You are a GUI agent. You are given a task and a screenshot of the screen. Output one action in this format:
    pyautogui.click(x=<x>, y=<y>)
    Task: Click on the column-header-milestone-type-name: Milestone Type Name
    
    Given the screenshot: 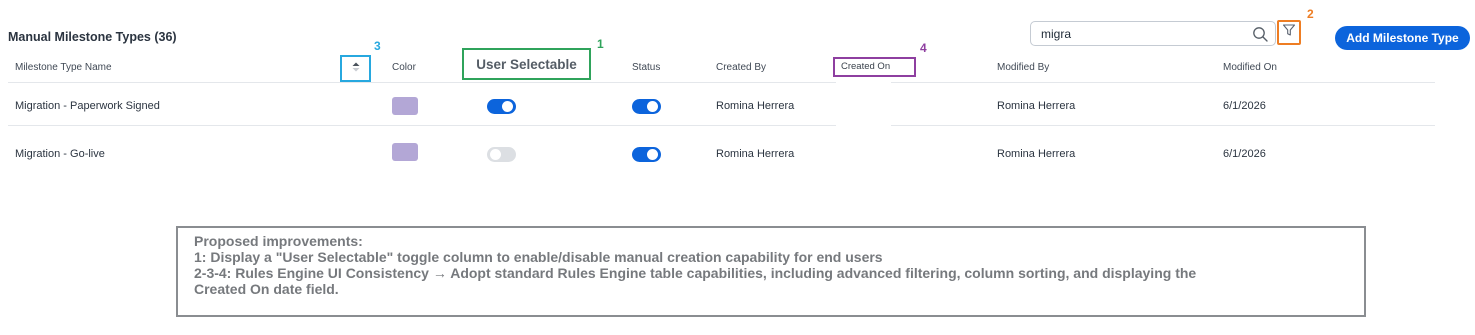 What is the action you would take?
    pyautogui.click(x=63, y=67)
    